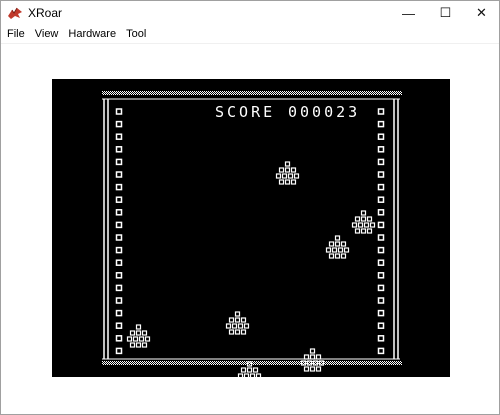  I want to click on close-icon: ✕, so click(481, 12).